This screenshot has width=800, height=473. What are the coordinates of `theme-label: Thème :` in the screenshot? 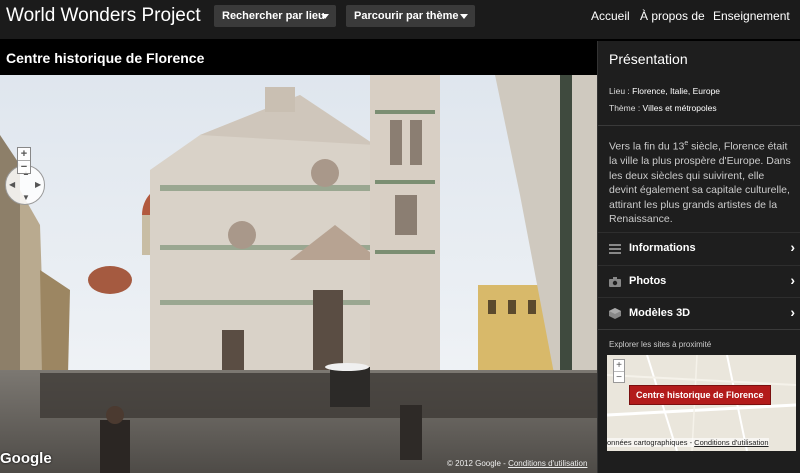 It's located at (626, 108).